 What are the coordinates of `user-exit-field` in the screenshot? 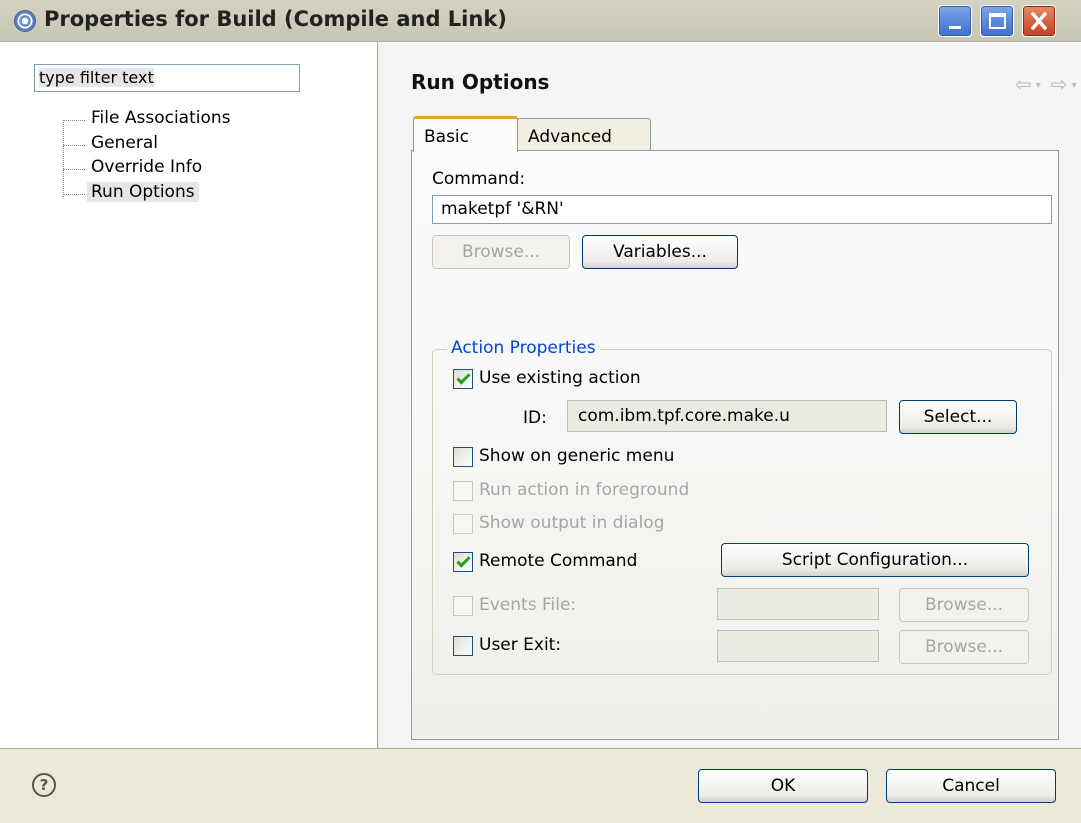 It's located at (798, 646).